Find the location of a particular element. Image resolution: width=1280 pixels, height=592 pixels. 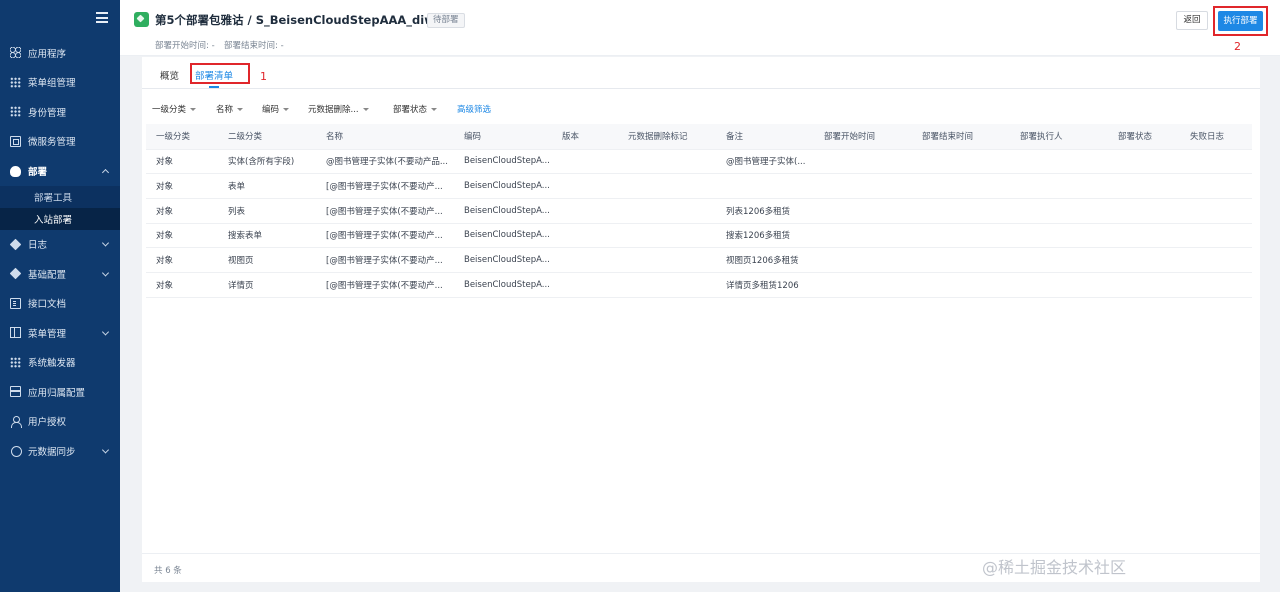

table-cell: 视图页1206多租赁 is located at coordinates (765, 260).